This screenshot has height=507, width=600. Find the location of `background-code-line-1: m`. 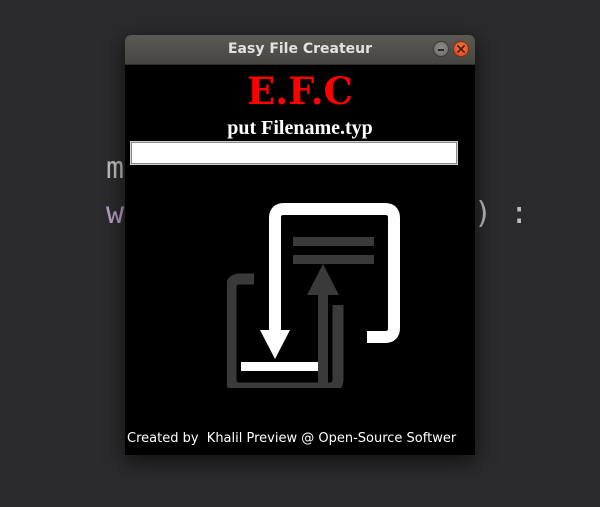

background-code-line-1: m is located at coordinates (115, 168).